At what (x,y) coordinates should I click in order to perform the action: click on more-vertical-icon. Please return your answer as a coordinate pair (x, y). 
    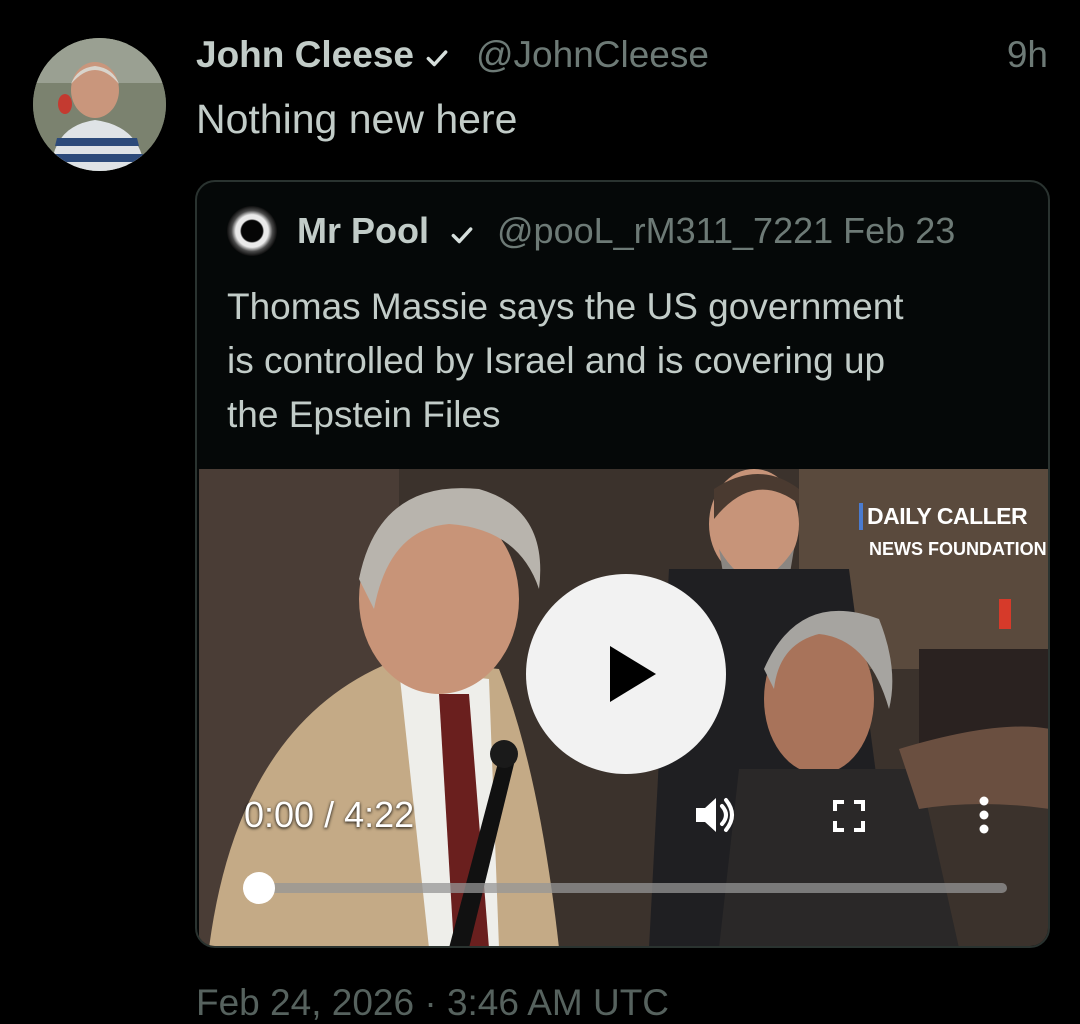
    Looking at the image, I should click on (984, 815).